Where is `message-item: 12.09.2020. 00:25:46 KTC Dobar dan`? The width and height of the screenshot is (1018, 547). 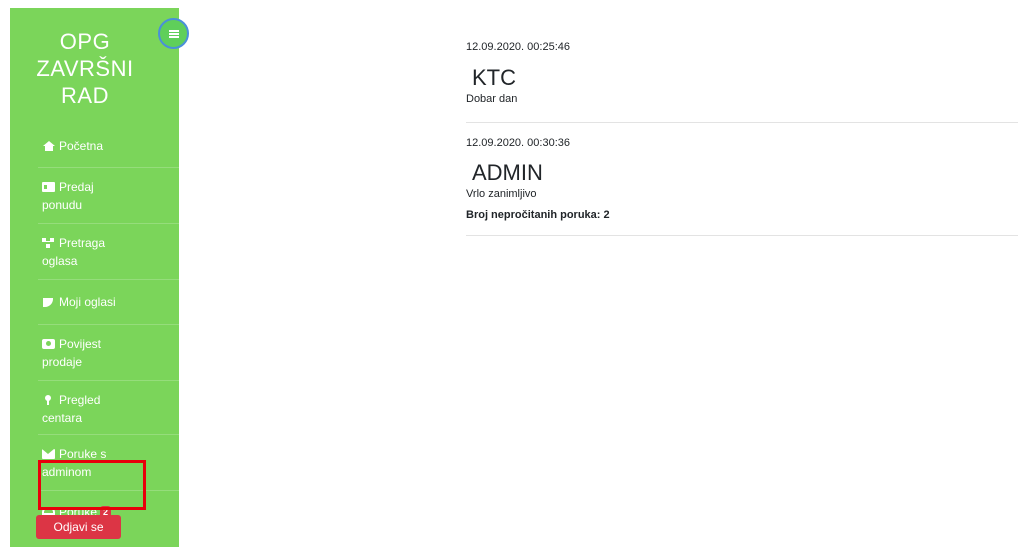
message-item: 12.09.2020. 00:25:46 KTC Dobar dan is located at coordinates (742, 76).